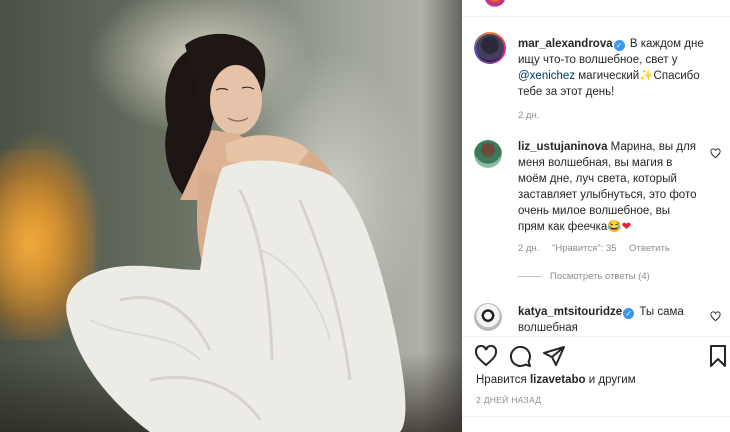 This screenshot has width=730, height=432. What do you see at coordinates (554, 356) in the screenshot?
I see `paper-plane-icon` at bounding box center [554, 356].